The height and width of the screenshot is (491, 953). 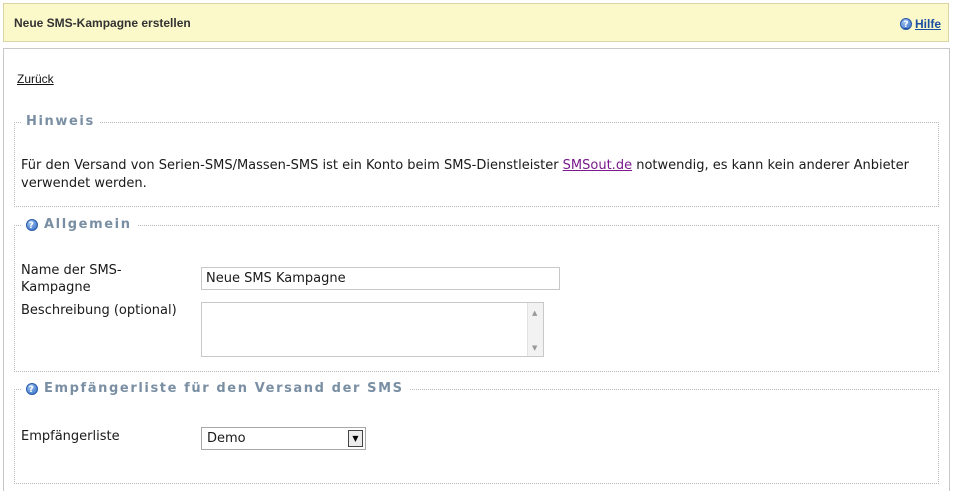 I want to click on campaign-name-input, so click(x=380, y=278).